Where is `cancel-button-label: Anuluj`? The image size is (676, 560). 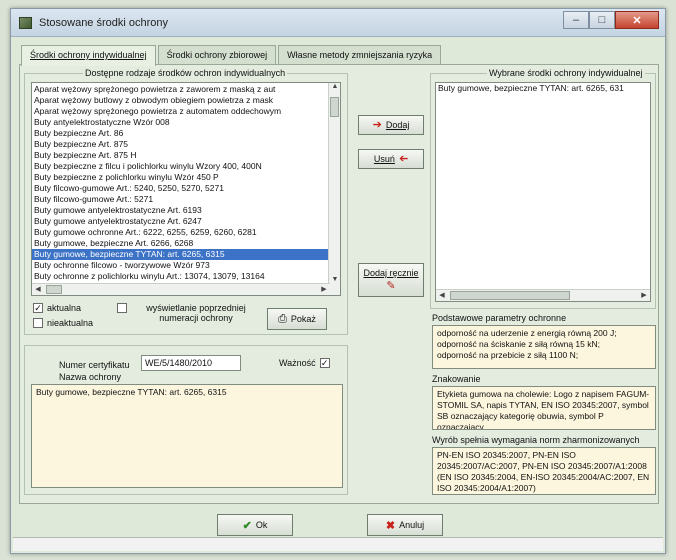
cancel-button-label: Anuluj is located at coordinates (412, 525).